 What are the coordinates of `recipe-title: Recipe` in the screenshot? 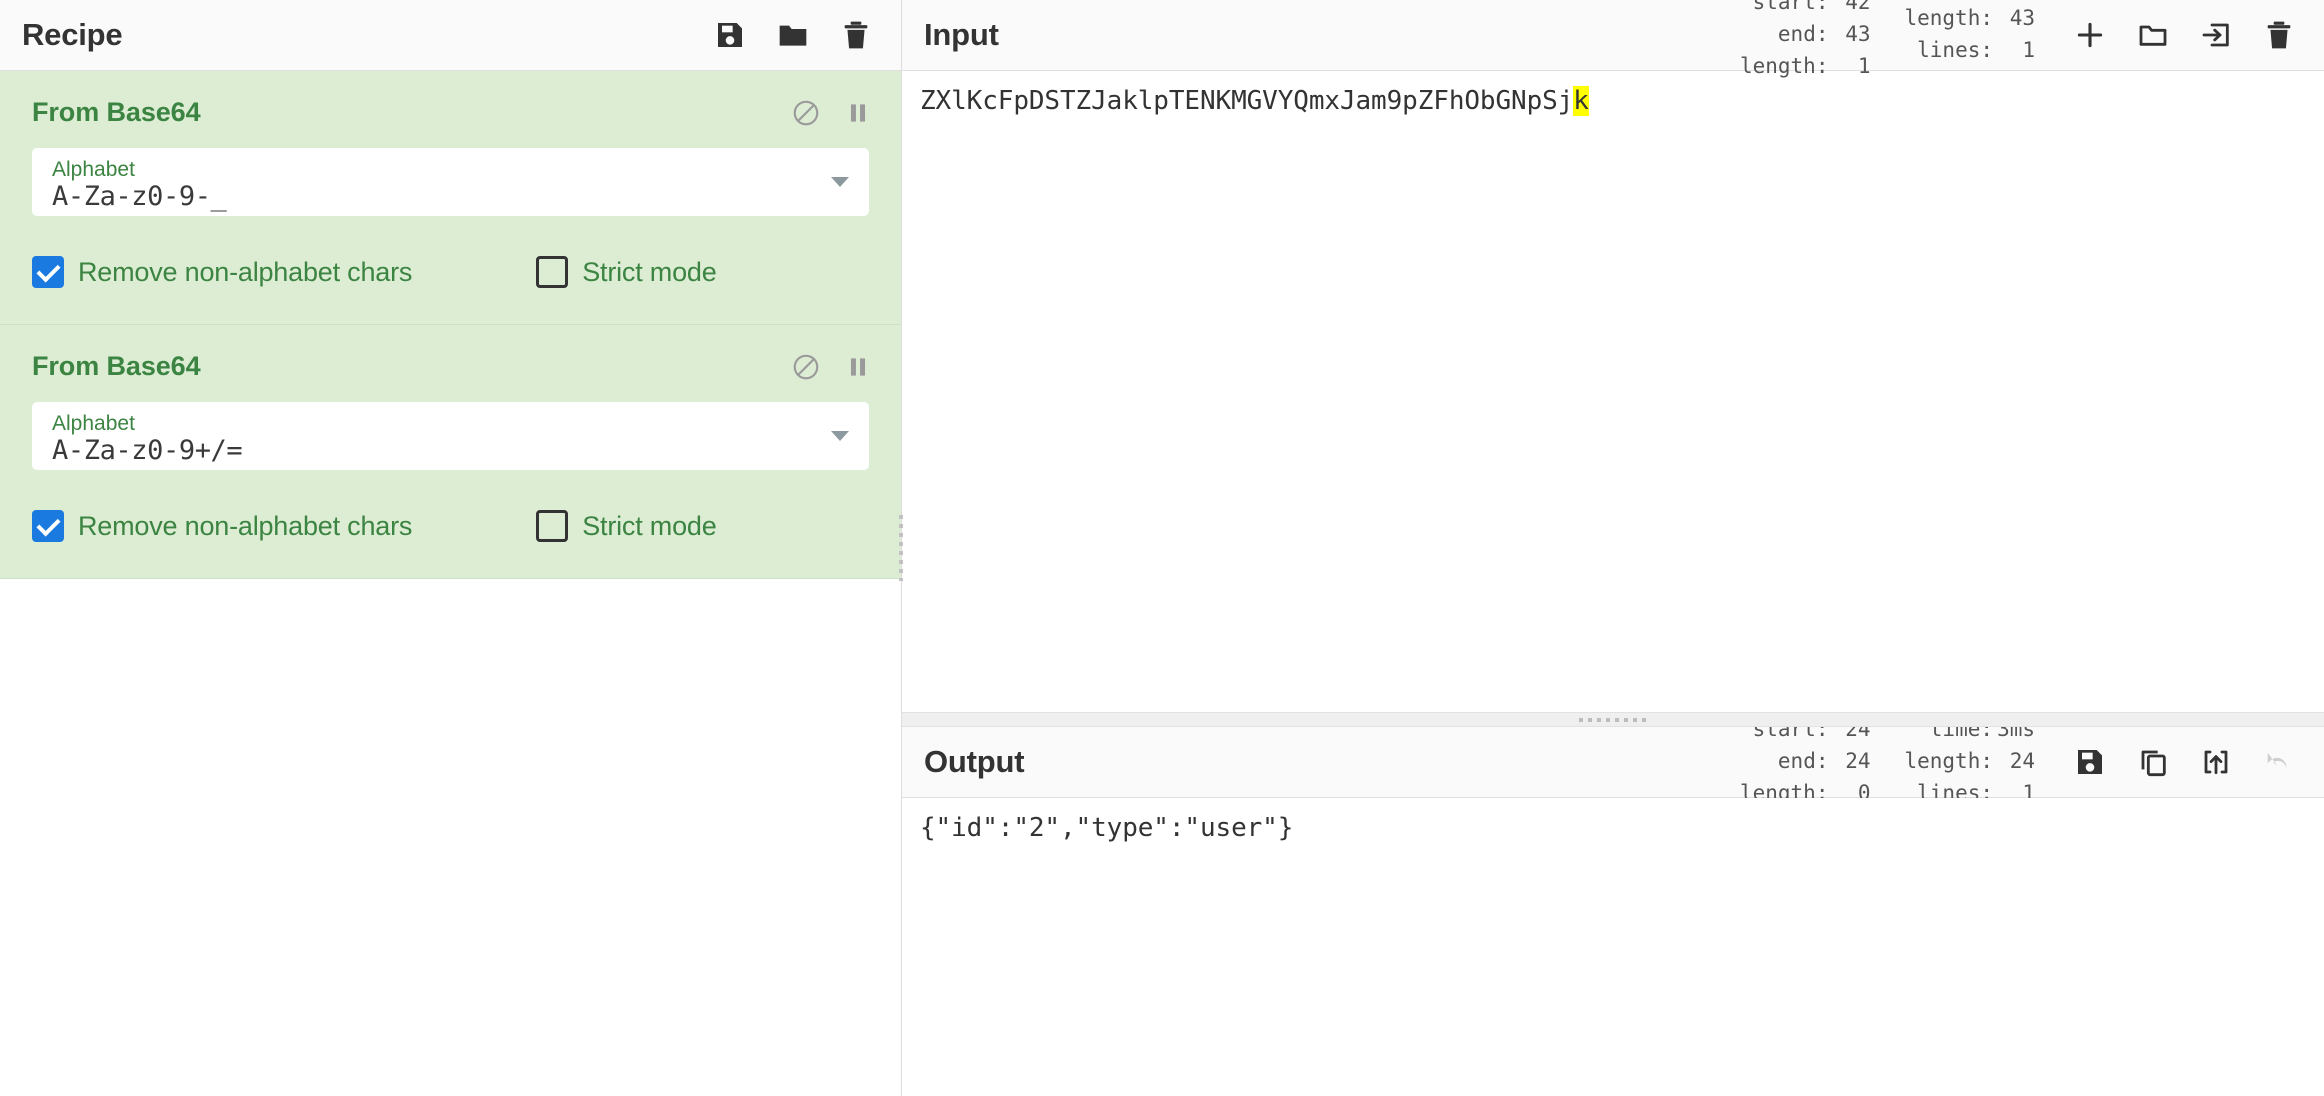 It's located at (72, 34).